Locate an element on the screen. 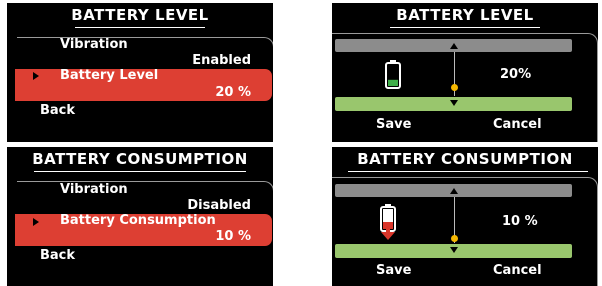  battery-drain-icon is located at coordinates (388, 224).